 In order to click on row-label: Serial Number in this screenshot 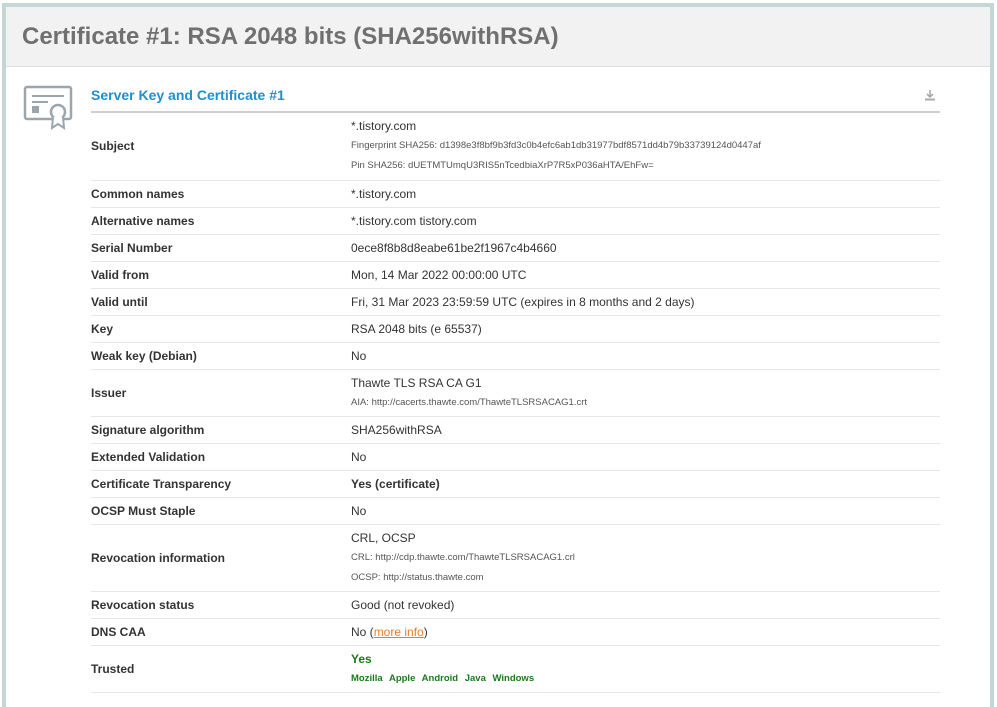, I will do `click(219, 248)`.